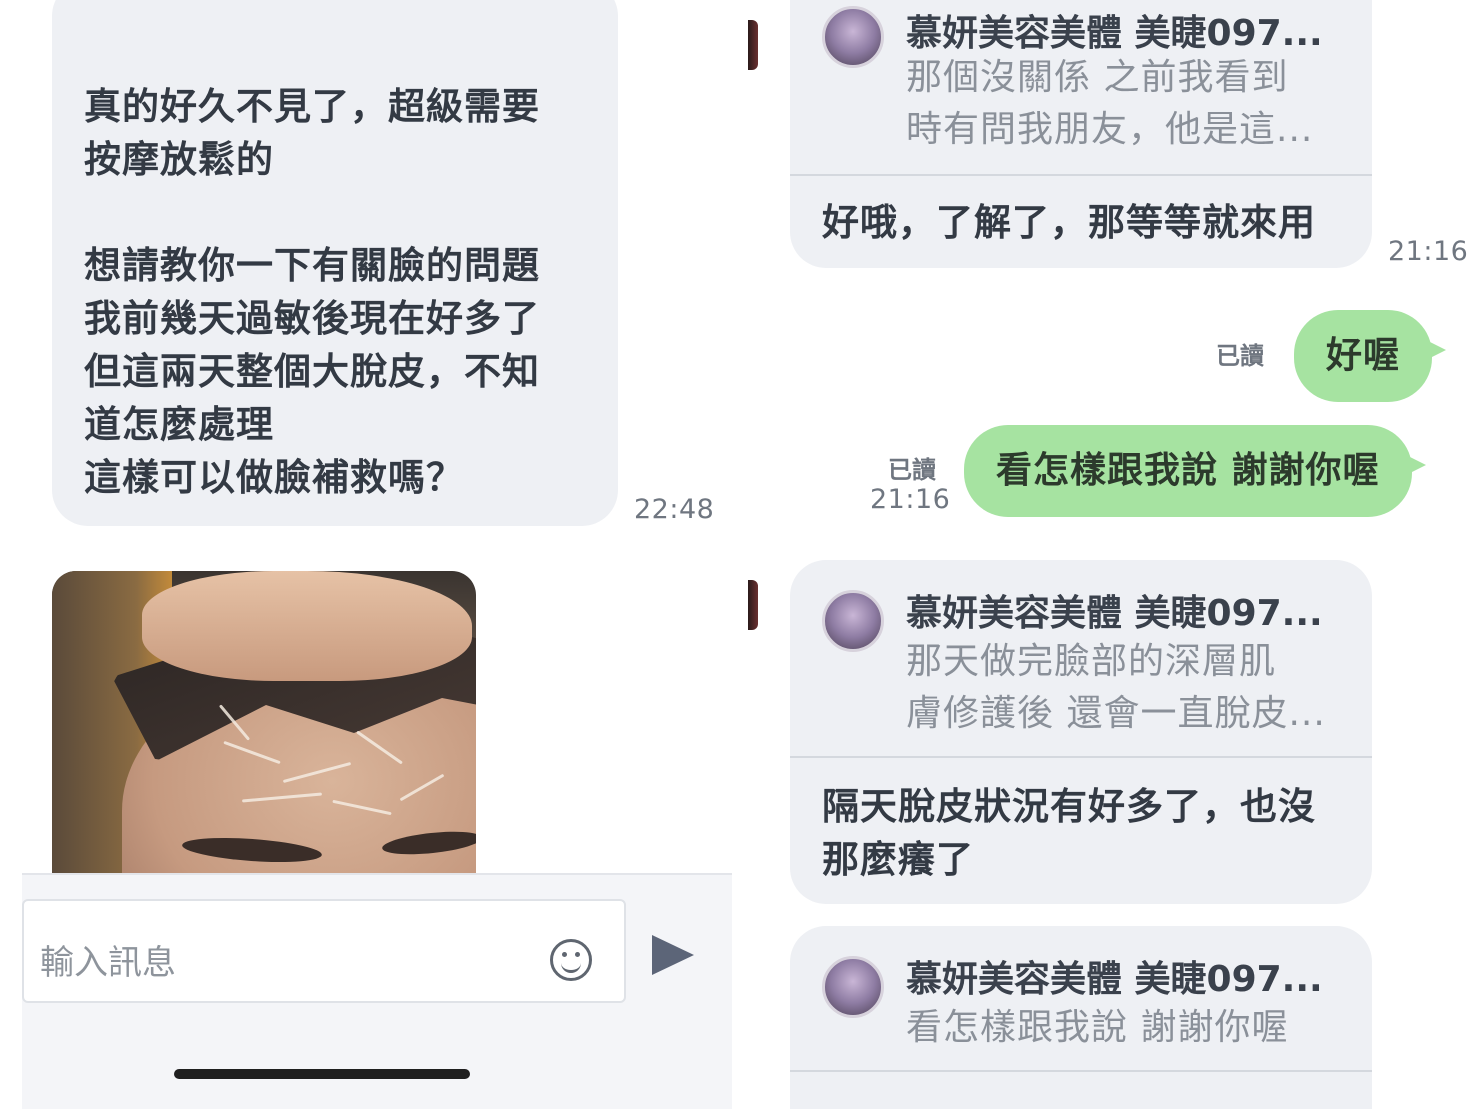 This screenshot has height=1109, width=1477. Describe the element at coordinates (324, 951) in the screenshot. I see `message-input: 輸入訊息` at that location.